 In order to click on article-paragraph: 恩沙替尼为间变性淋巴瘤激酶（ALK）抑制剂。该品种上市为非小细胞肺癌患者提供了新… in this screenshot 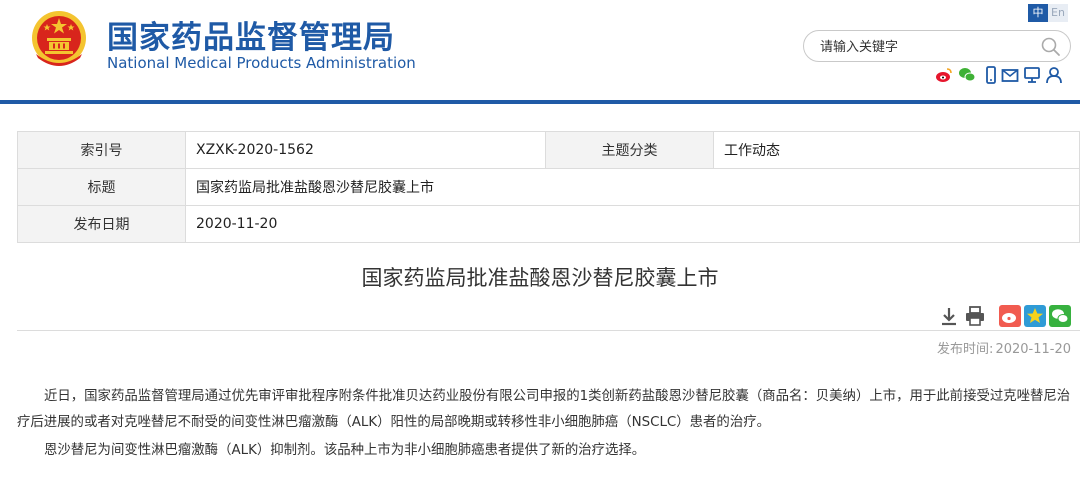, I will do `click(345, 450)`.